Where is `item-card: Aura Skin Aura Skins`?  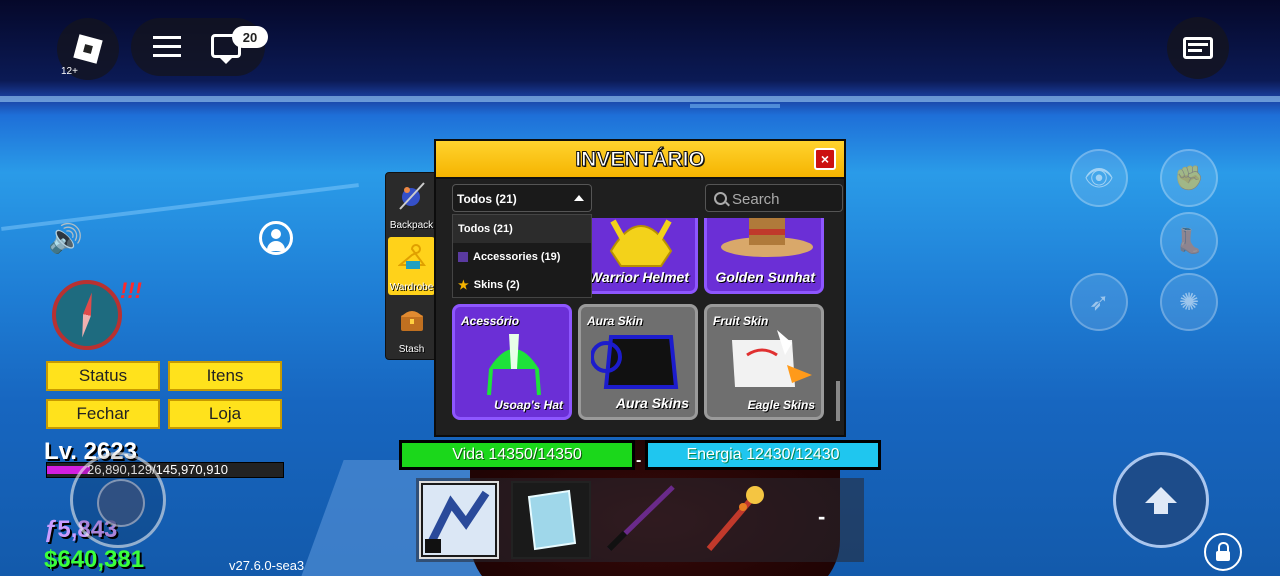 item-card: Aura Skin Aura Skins is located at coordinates (638, 362).